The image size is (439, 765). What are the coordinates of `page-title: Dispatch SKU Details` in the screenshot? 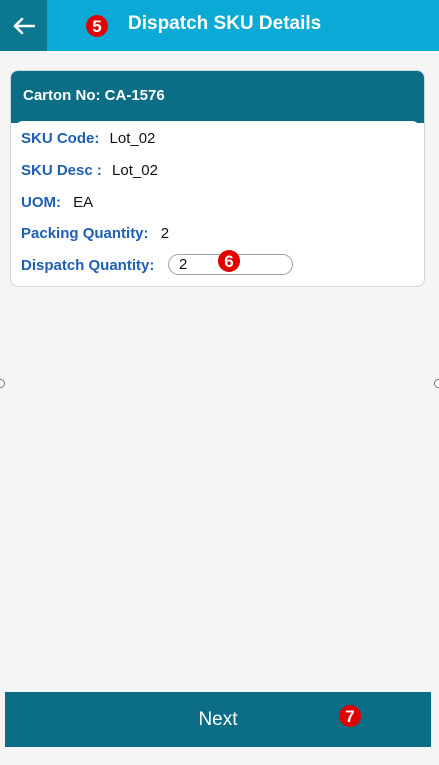 It's located at (225, 23).